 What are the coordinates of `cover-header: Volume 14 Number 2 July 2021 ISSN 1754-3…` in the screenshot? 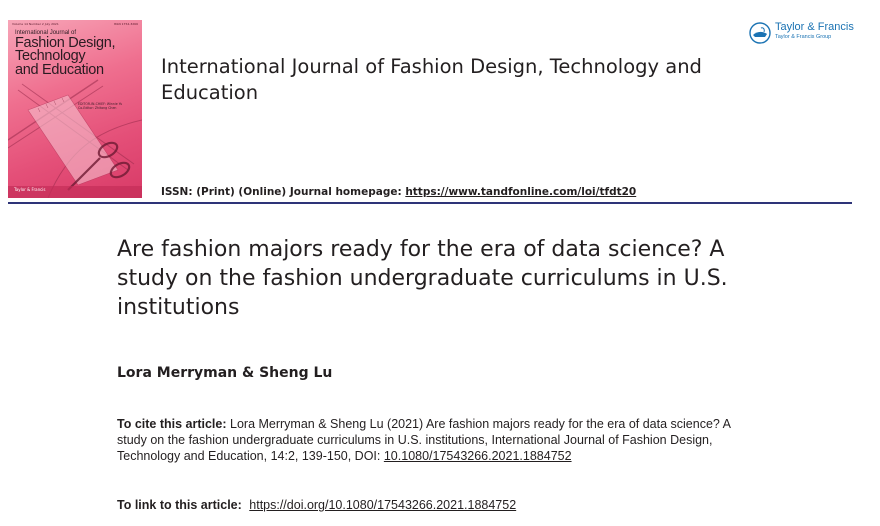 It's located at (75, 24).